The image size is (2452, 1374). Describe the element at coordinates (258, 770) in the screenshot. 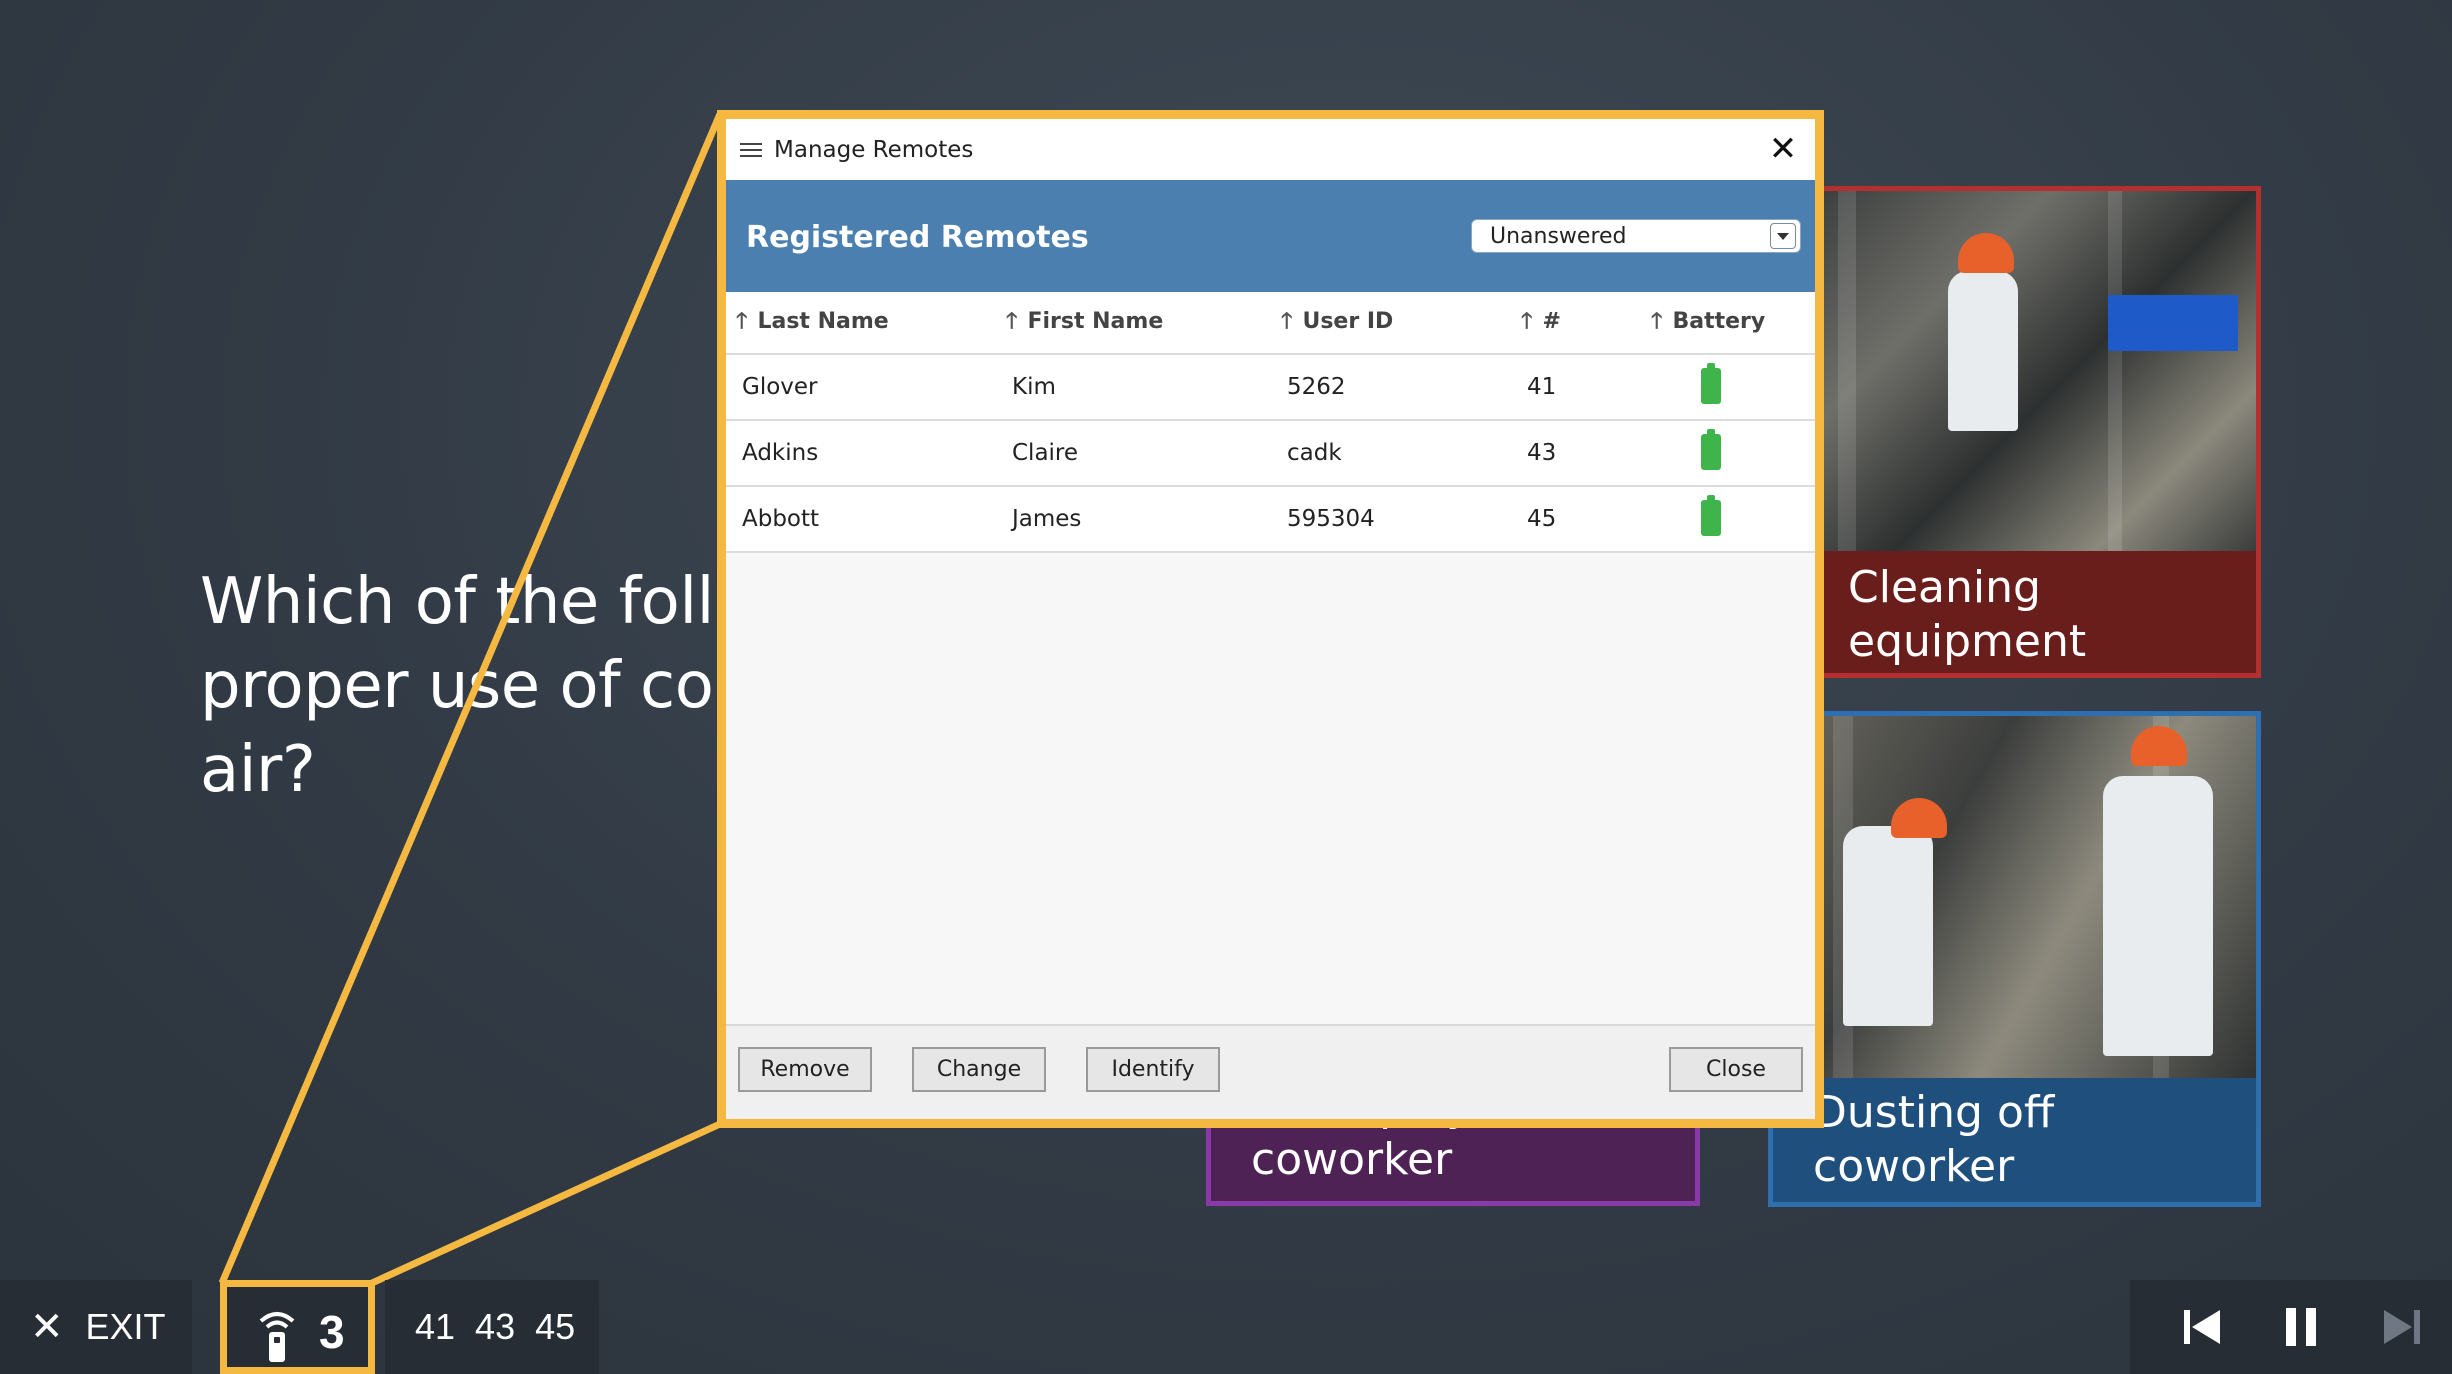

I see `question-line-3: air?` at that location.